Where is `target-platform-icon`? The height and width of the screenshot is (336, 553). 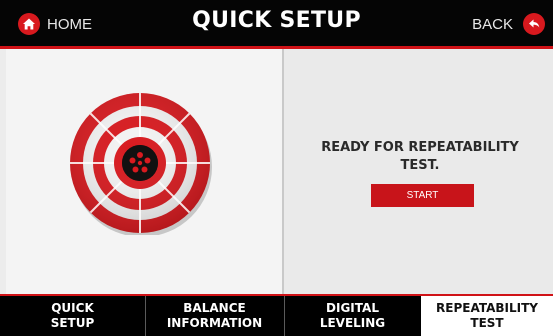 target-platform-icon is located at coordinates (141, 164).